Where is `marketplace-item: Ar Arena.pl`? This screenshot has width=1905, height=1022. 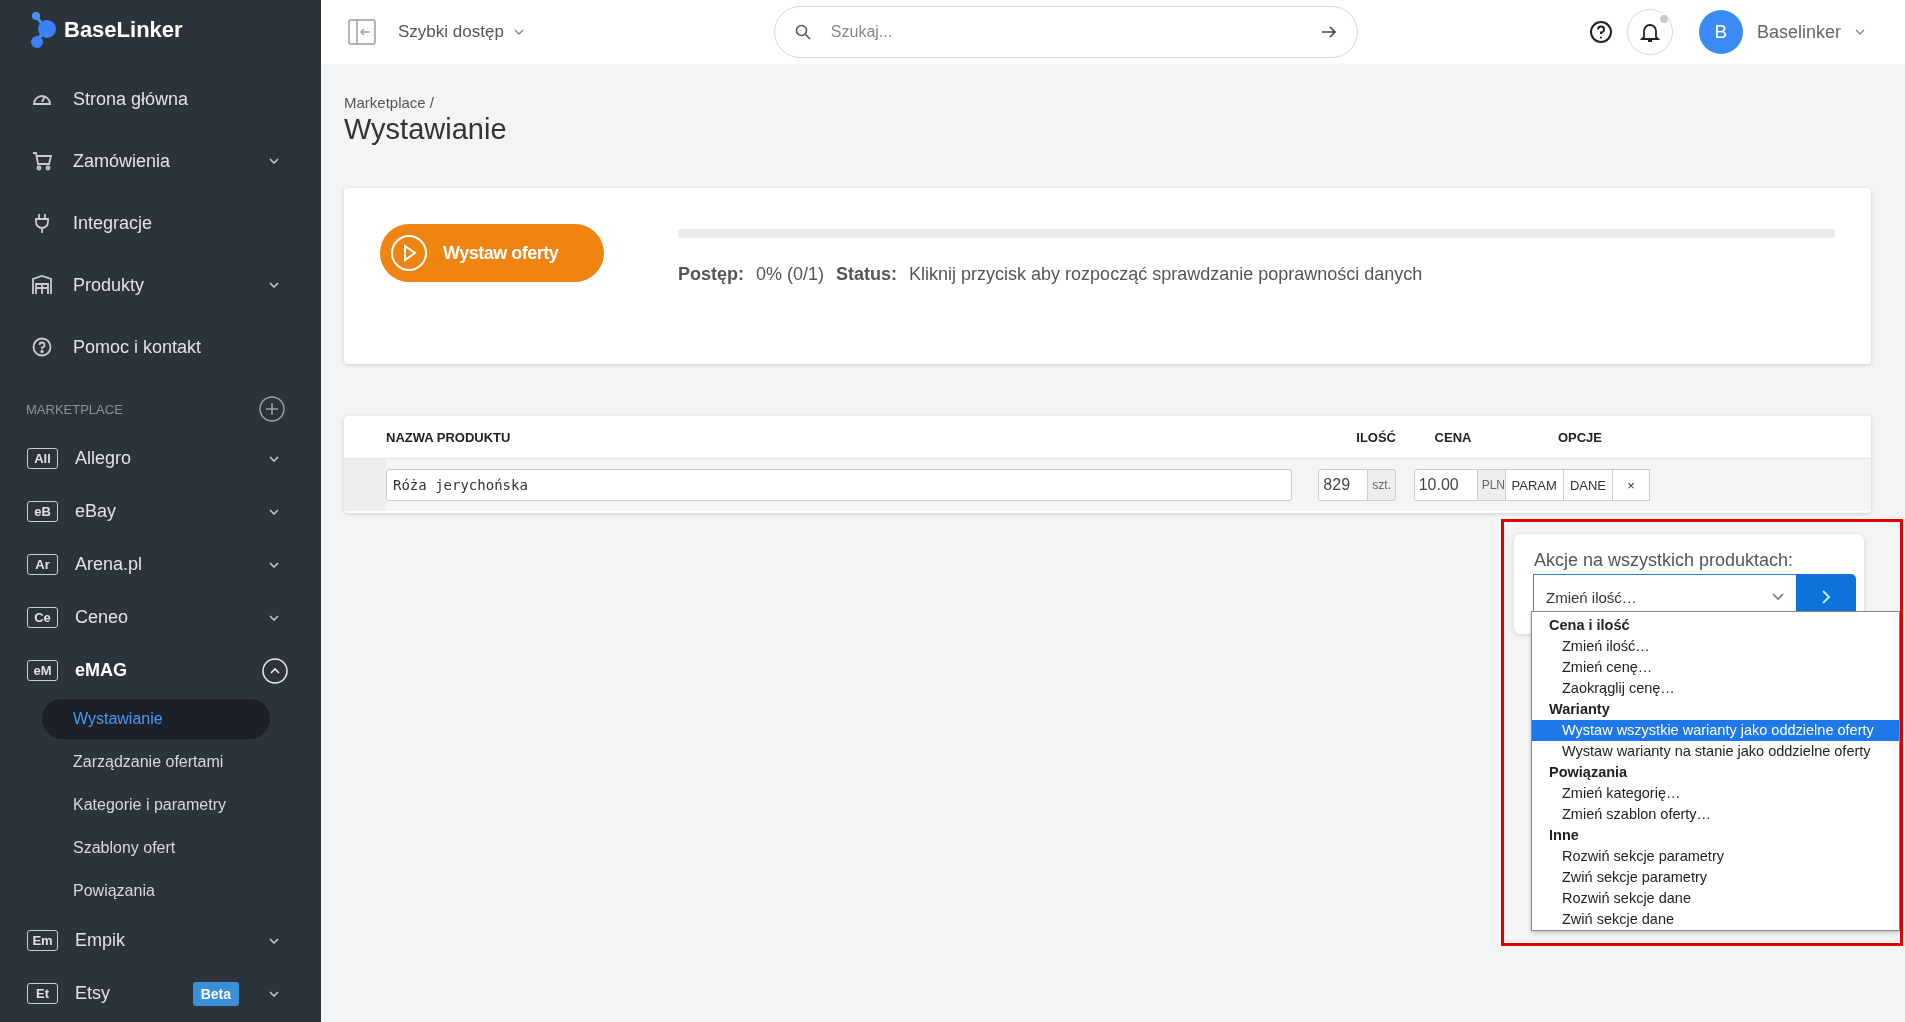 marketplace-item: Ar Arena.pl is located at coordinates (160, 564).